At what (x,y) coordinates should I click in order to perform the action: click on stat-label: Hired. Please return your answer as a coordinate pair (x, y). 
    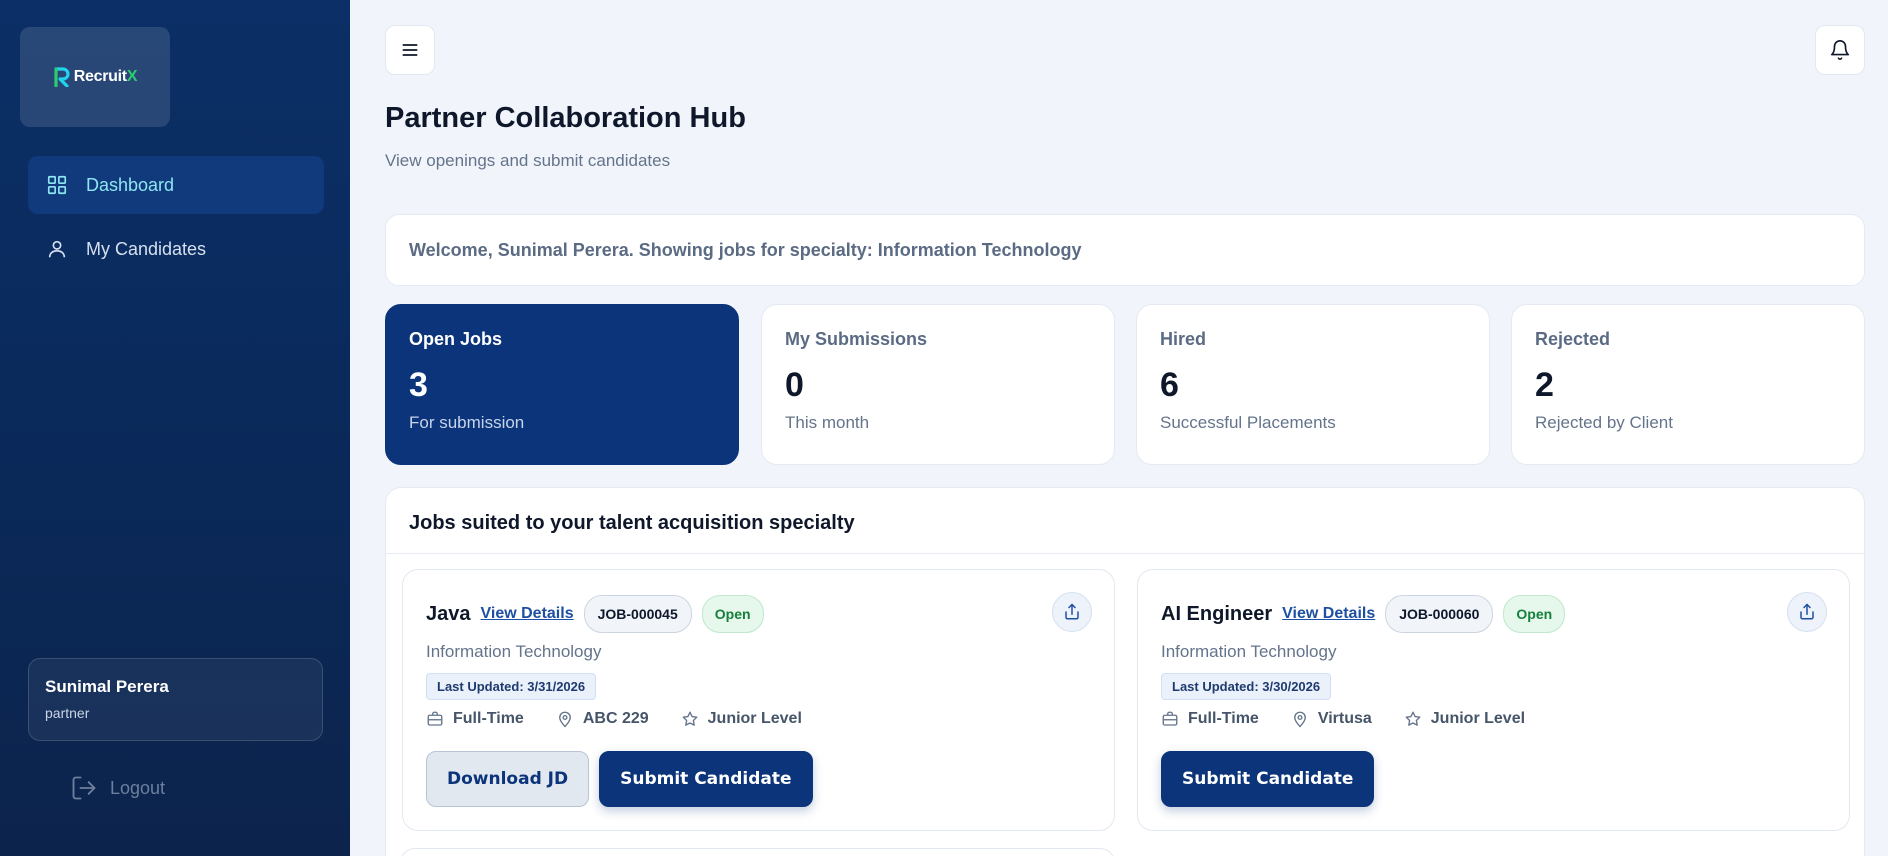
    Looking at the image, I should click on (1183, 339).